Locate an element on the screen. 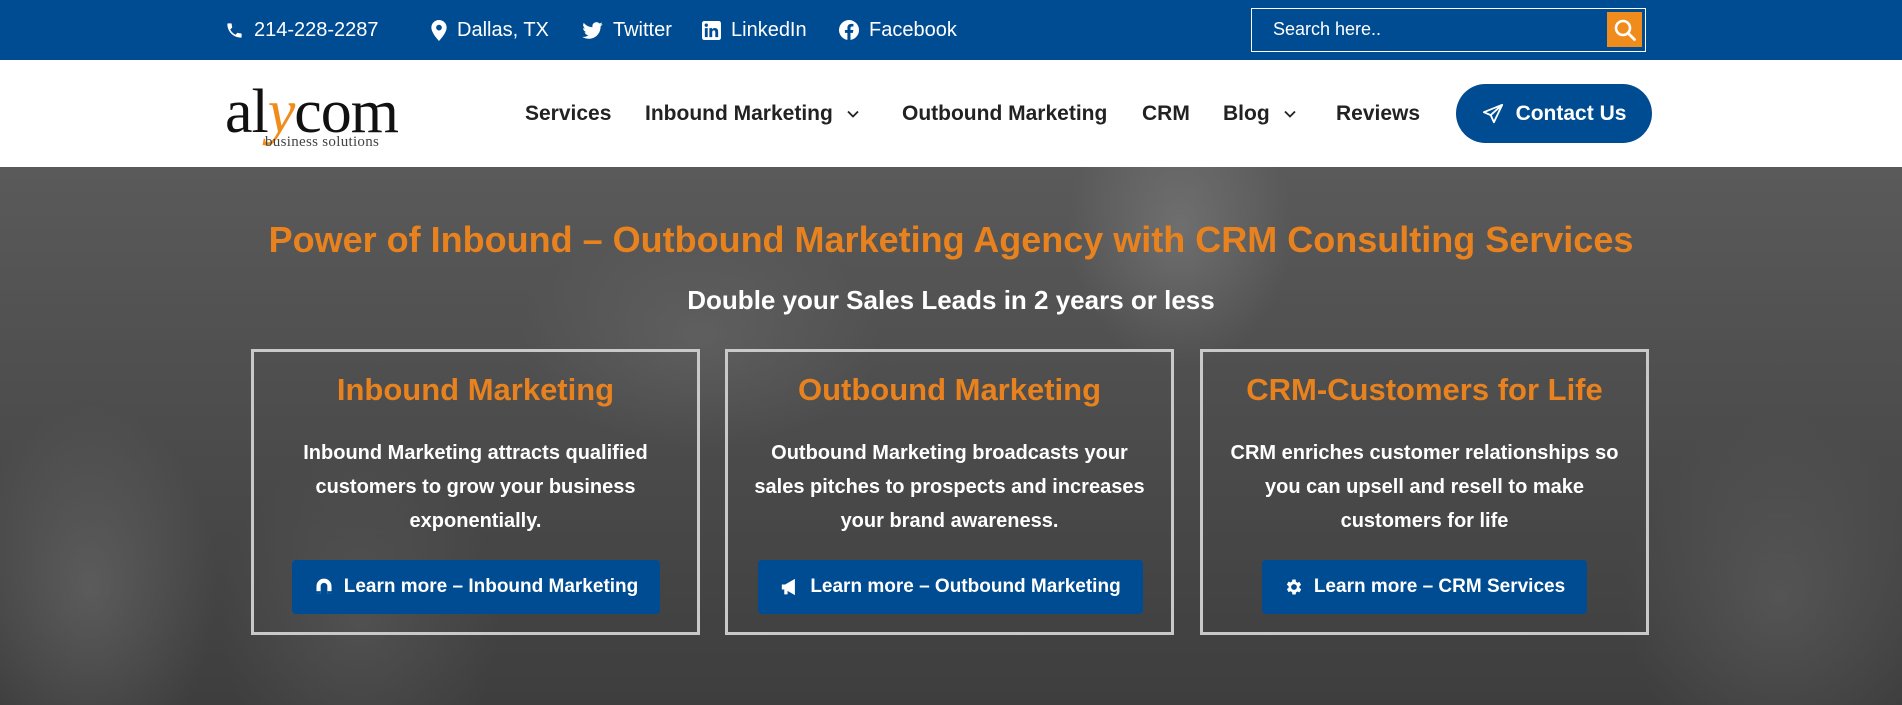  search-input is located at coordinates (1429, 29).